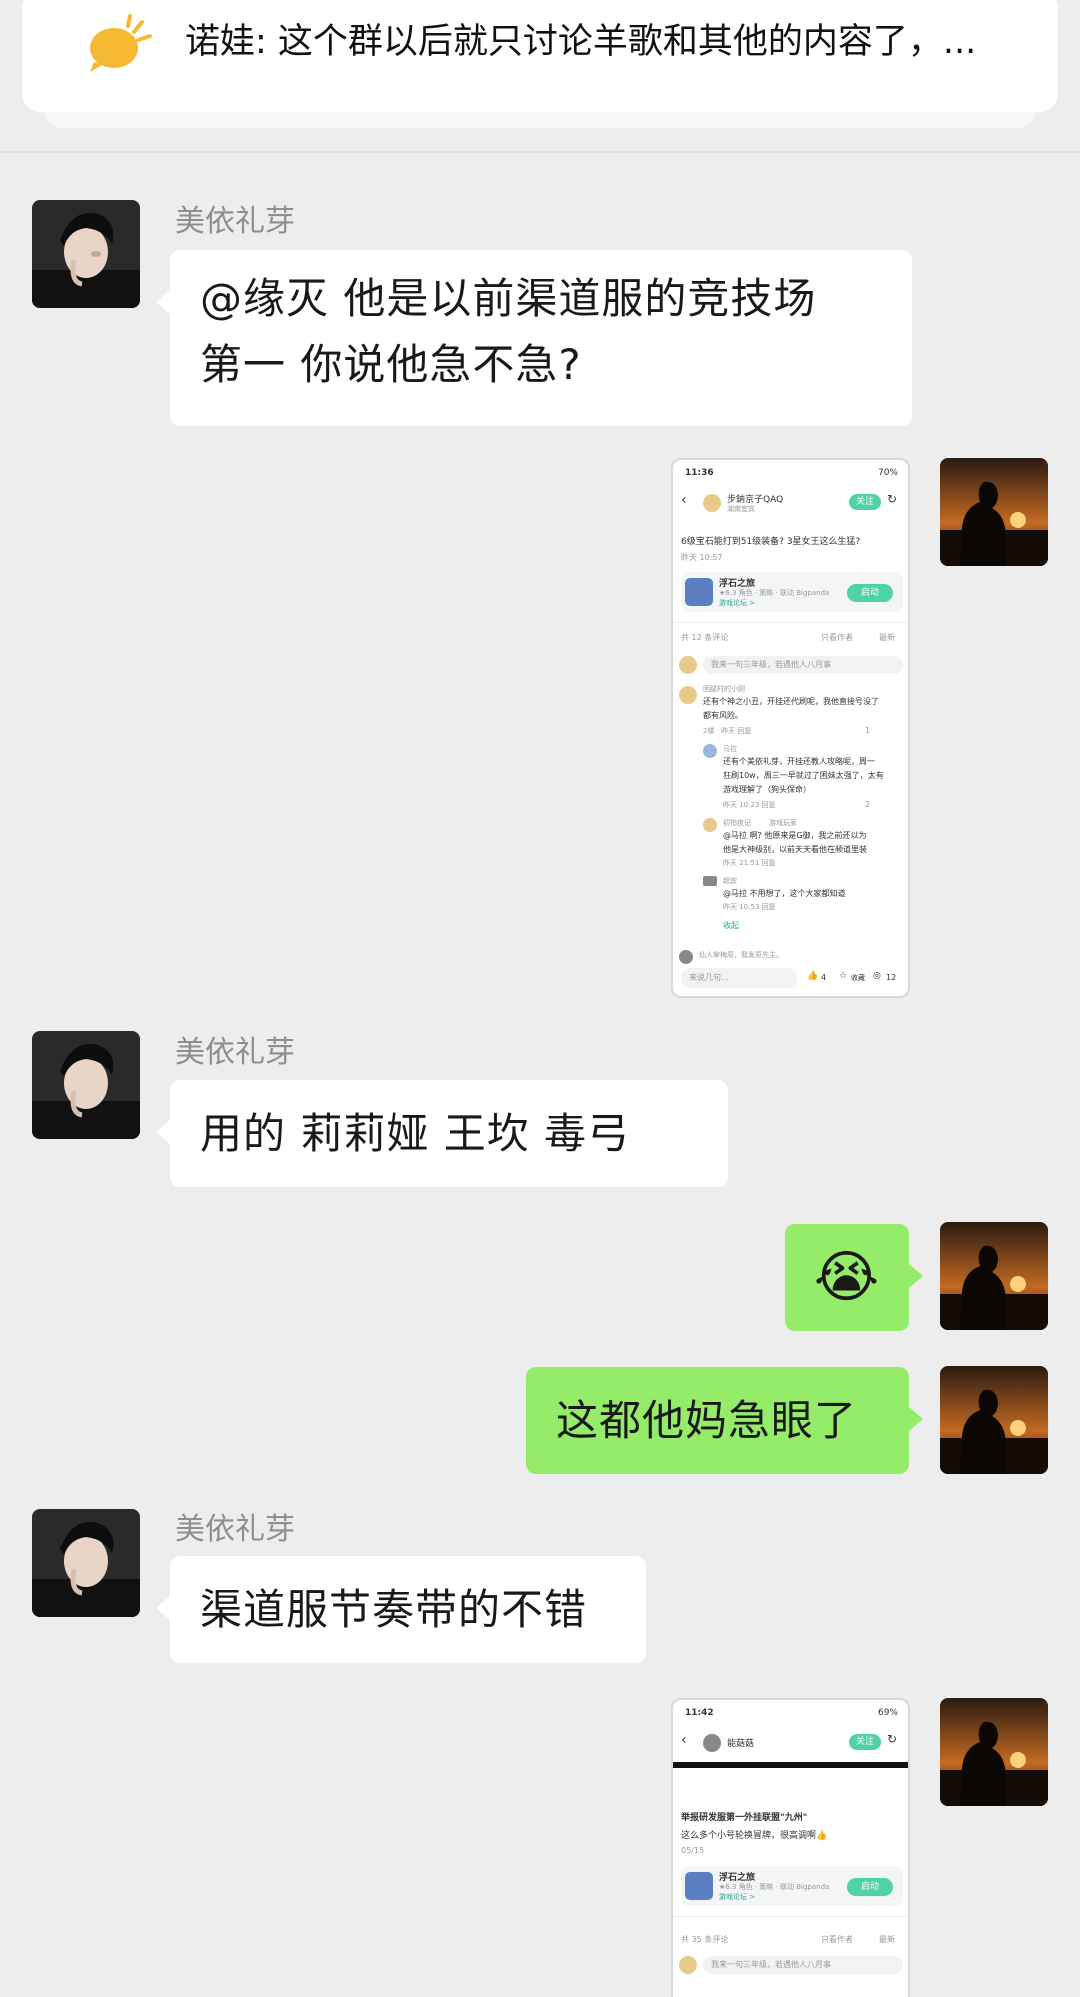 Image resolution: width=1080 pixels, height=1997 pixels. What do you see at coordinates (767, 789) in the screenshot?
I see `reply-text: 游戏理解了（狗头保命）` at bounding box center [767, 789].